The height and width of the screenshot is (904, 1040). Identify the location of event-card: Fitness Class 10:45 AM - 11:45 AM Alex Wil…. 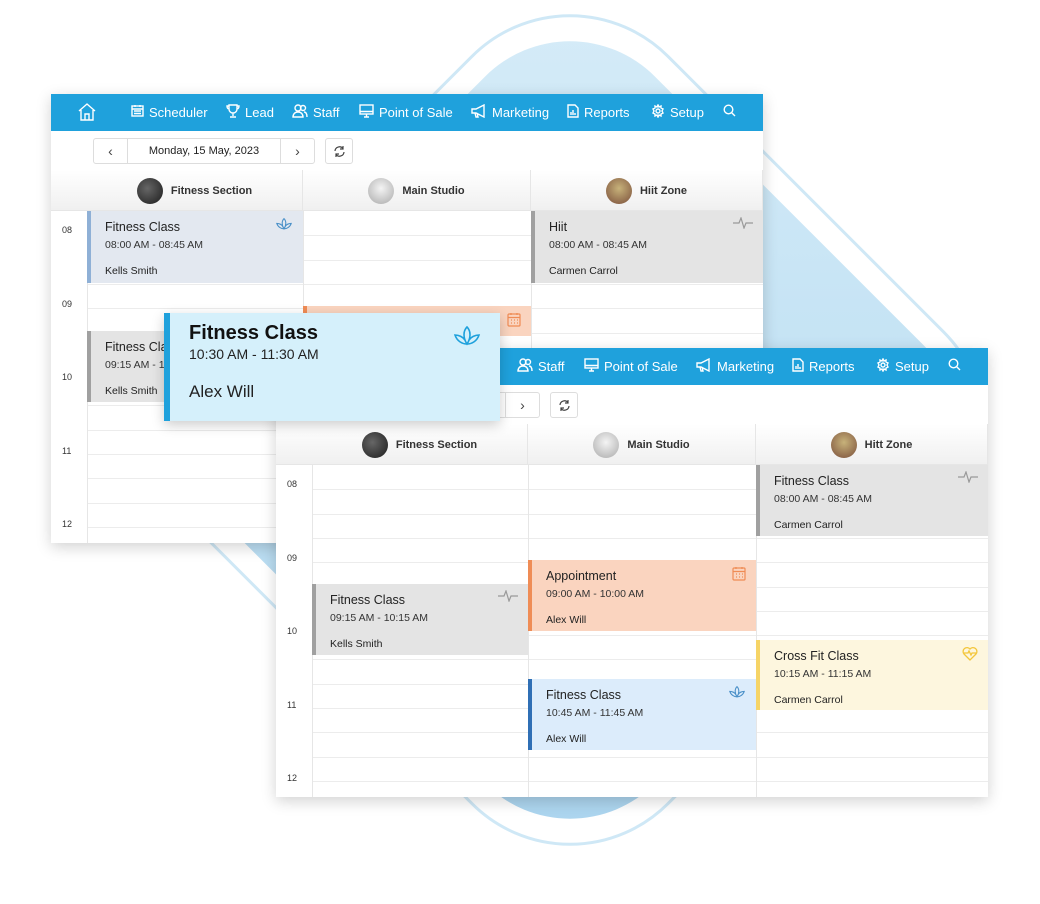
(642, 714).